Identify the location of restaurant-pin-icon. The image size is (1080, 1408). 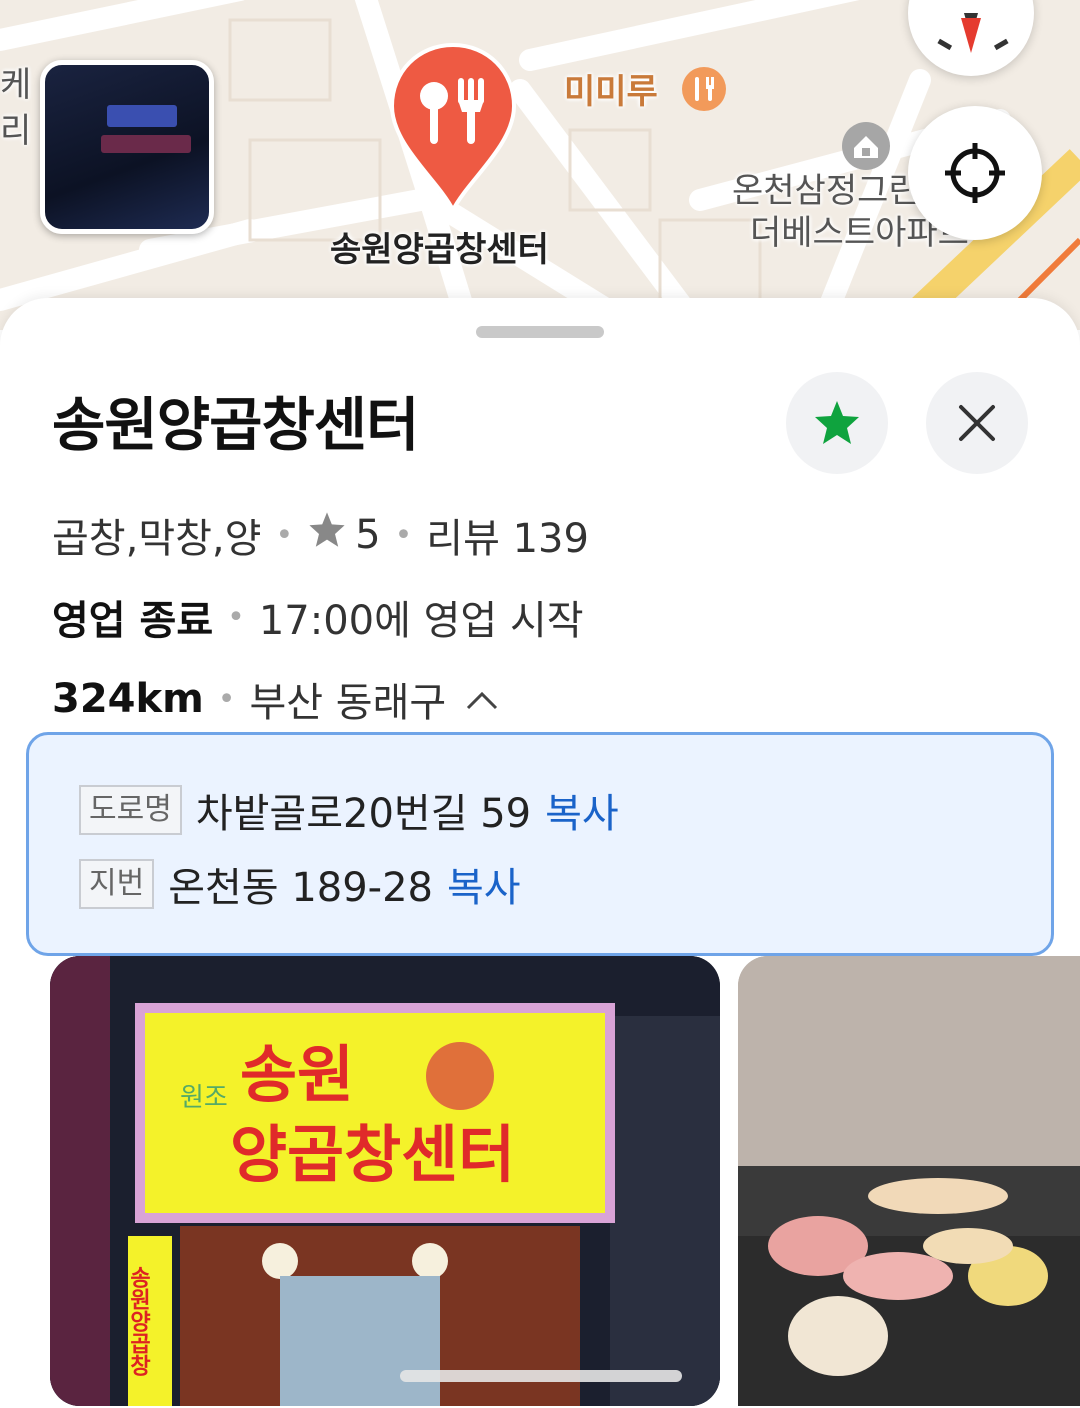
(453, 130).